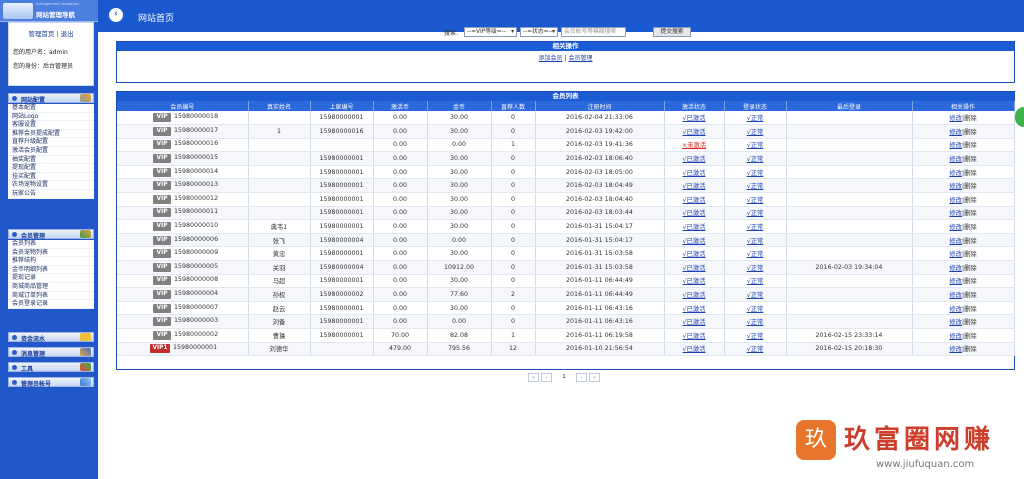 The width and height of the screenshot is (1024, 479). I want to click on section-site-config: 网站配置, so click(51, 98).